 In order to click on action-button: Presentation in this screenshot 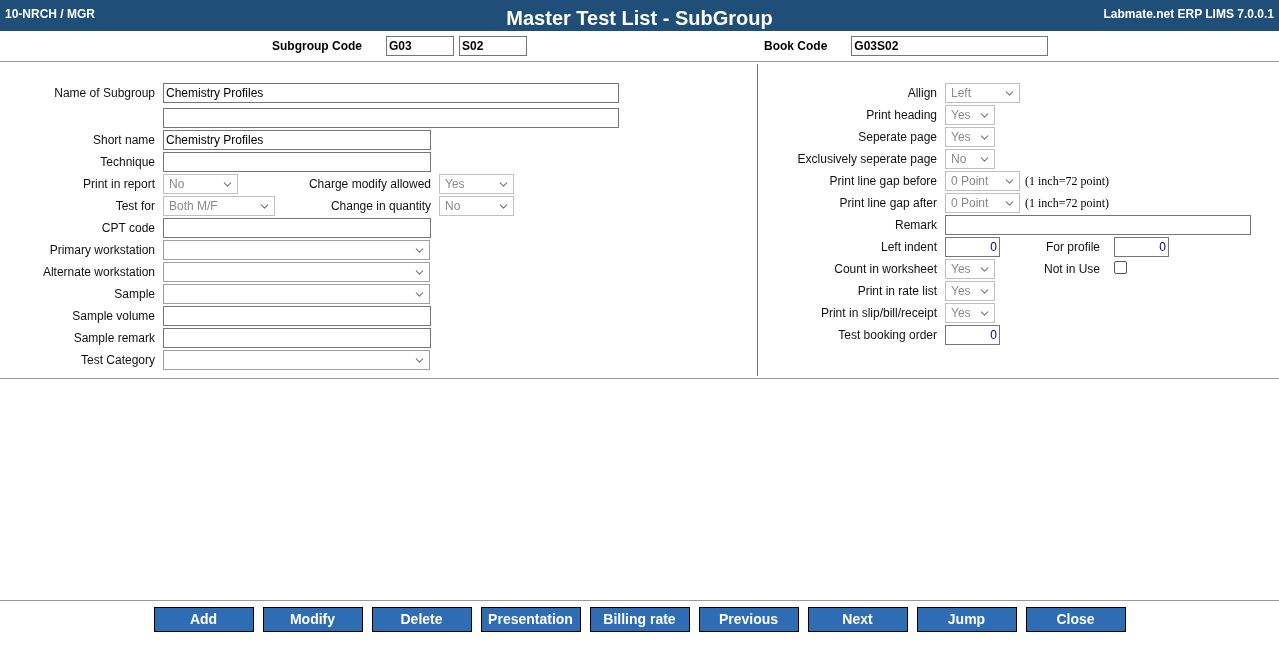, I will do `click(530, 619)`.